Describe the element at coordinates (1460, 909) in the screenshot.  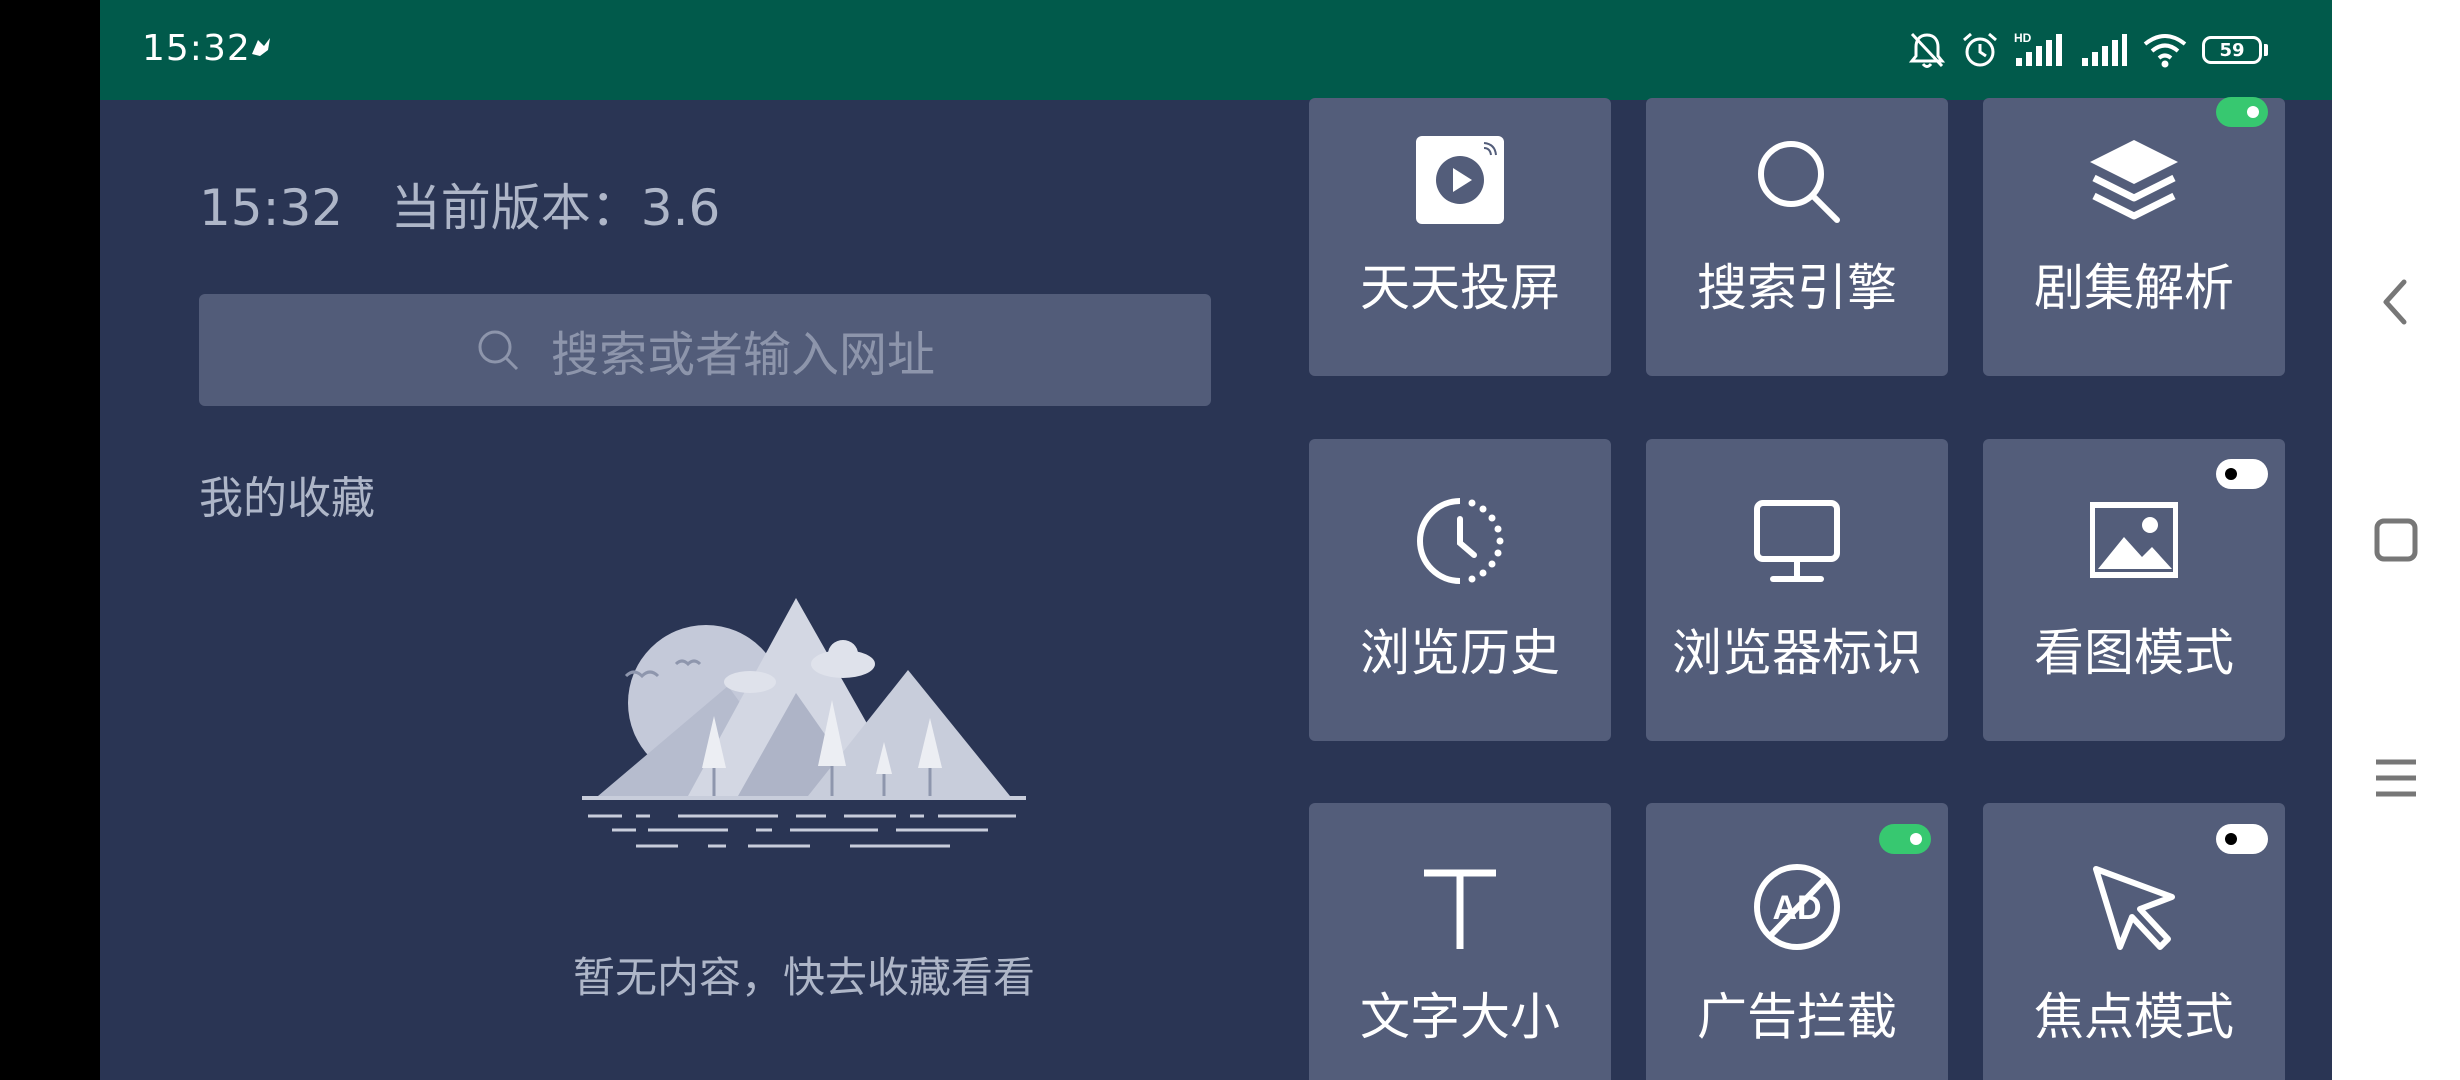
I see `text-size-icon` at that location.